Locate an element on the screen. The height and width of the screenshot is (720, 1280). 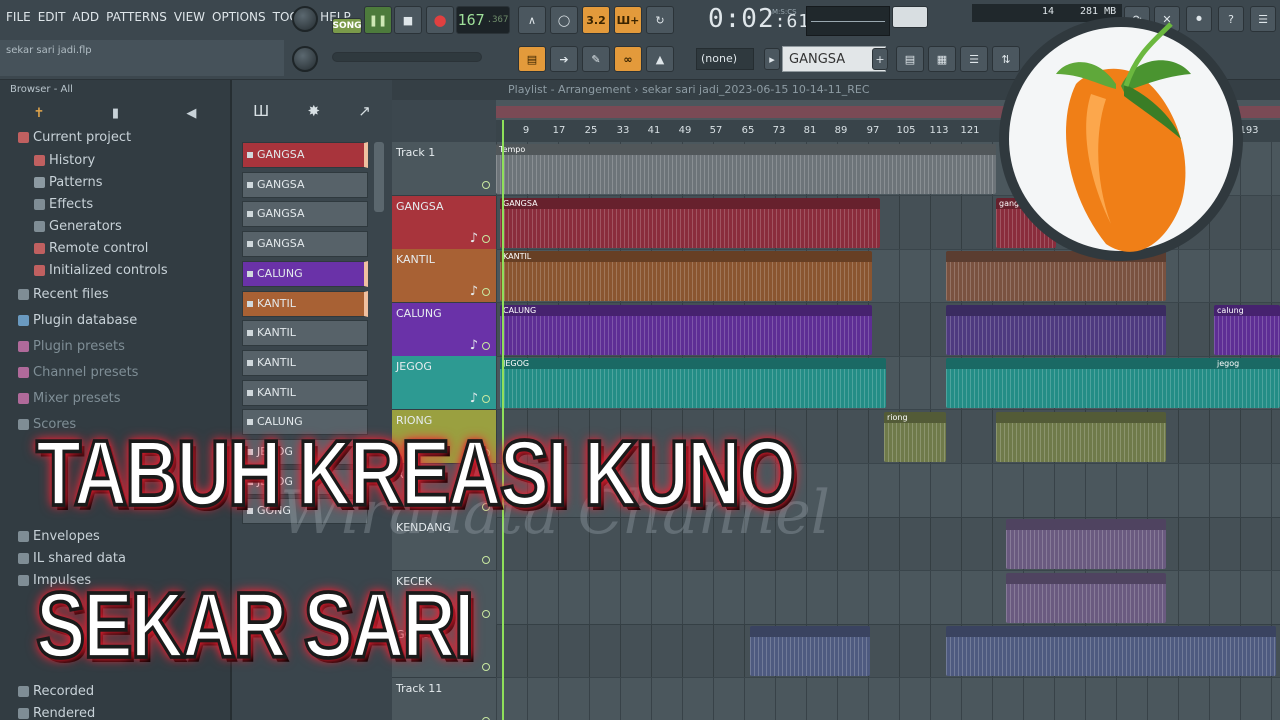
browser-item-current-project: Current project is located at coordinates (74, 137).